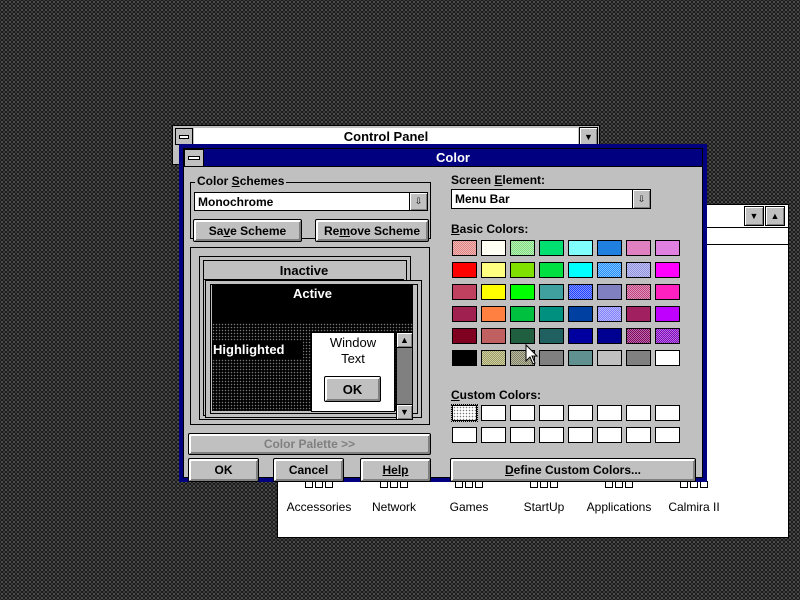 Image resolution: width=800 pixels, height=600 pixels. I want to click on network-icon, so click(394, 489).